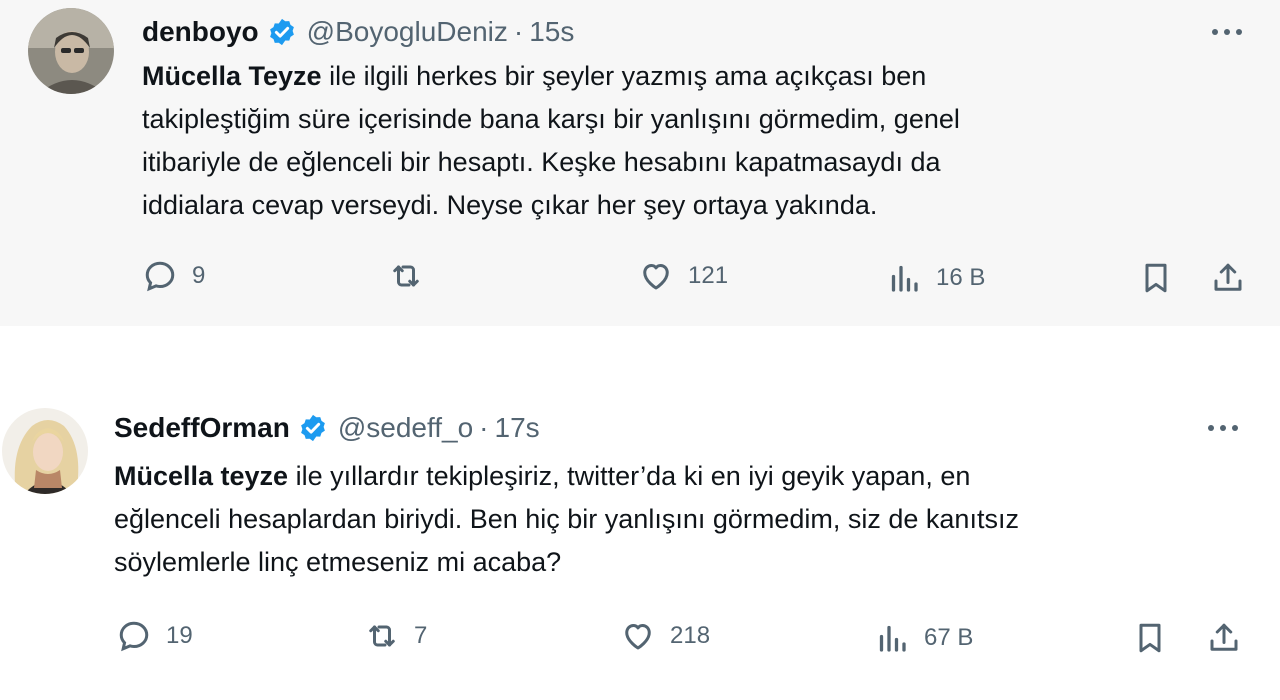 This screenshot has width=1280, height=700. I want to click on views-button: 67 B, so click(923, 638).